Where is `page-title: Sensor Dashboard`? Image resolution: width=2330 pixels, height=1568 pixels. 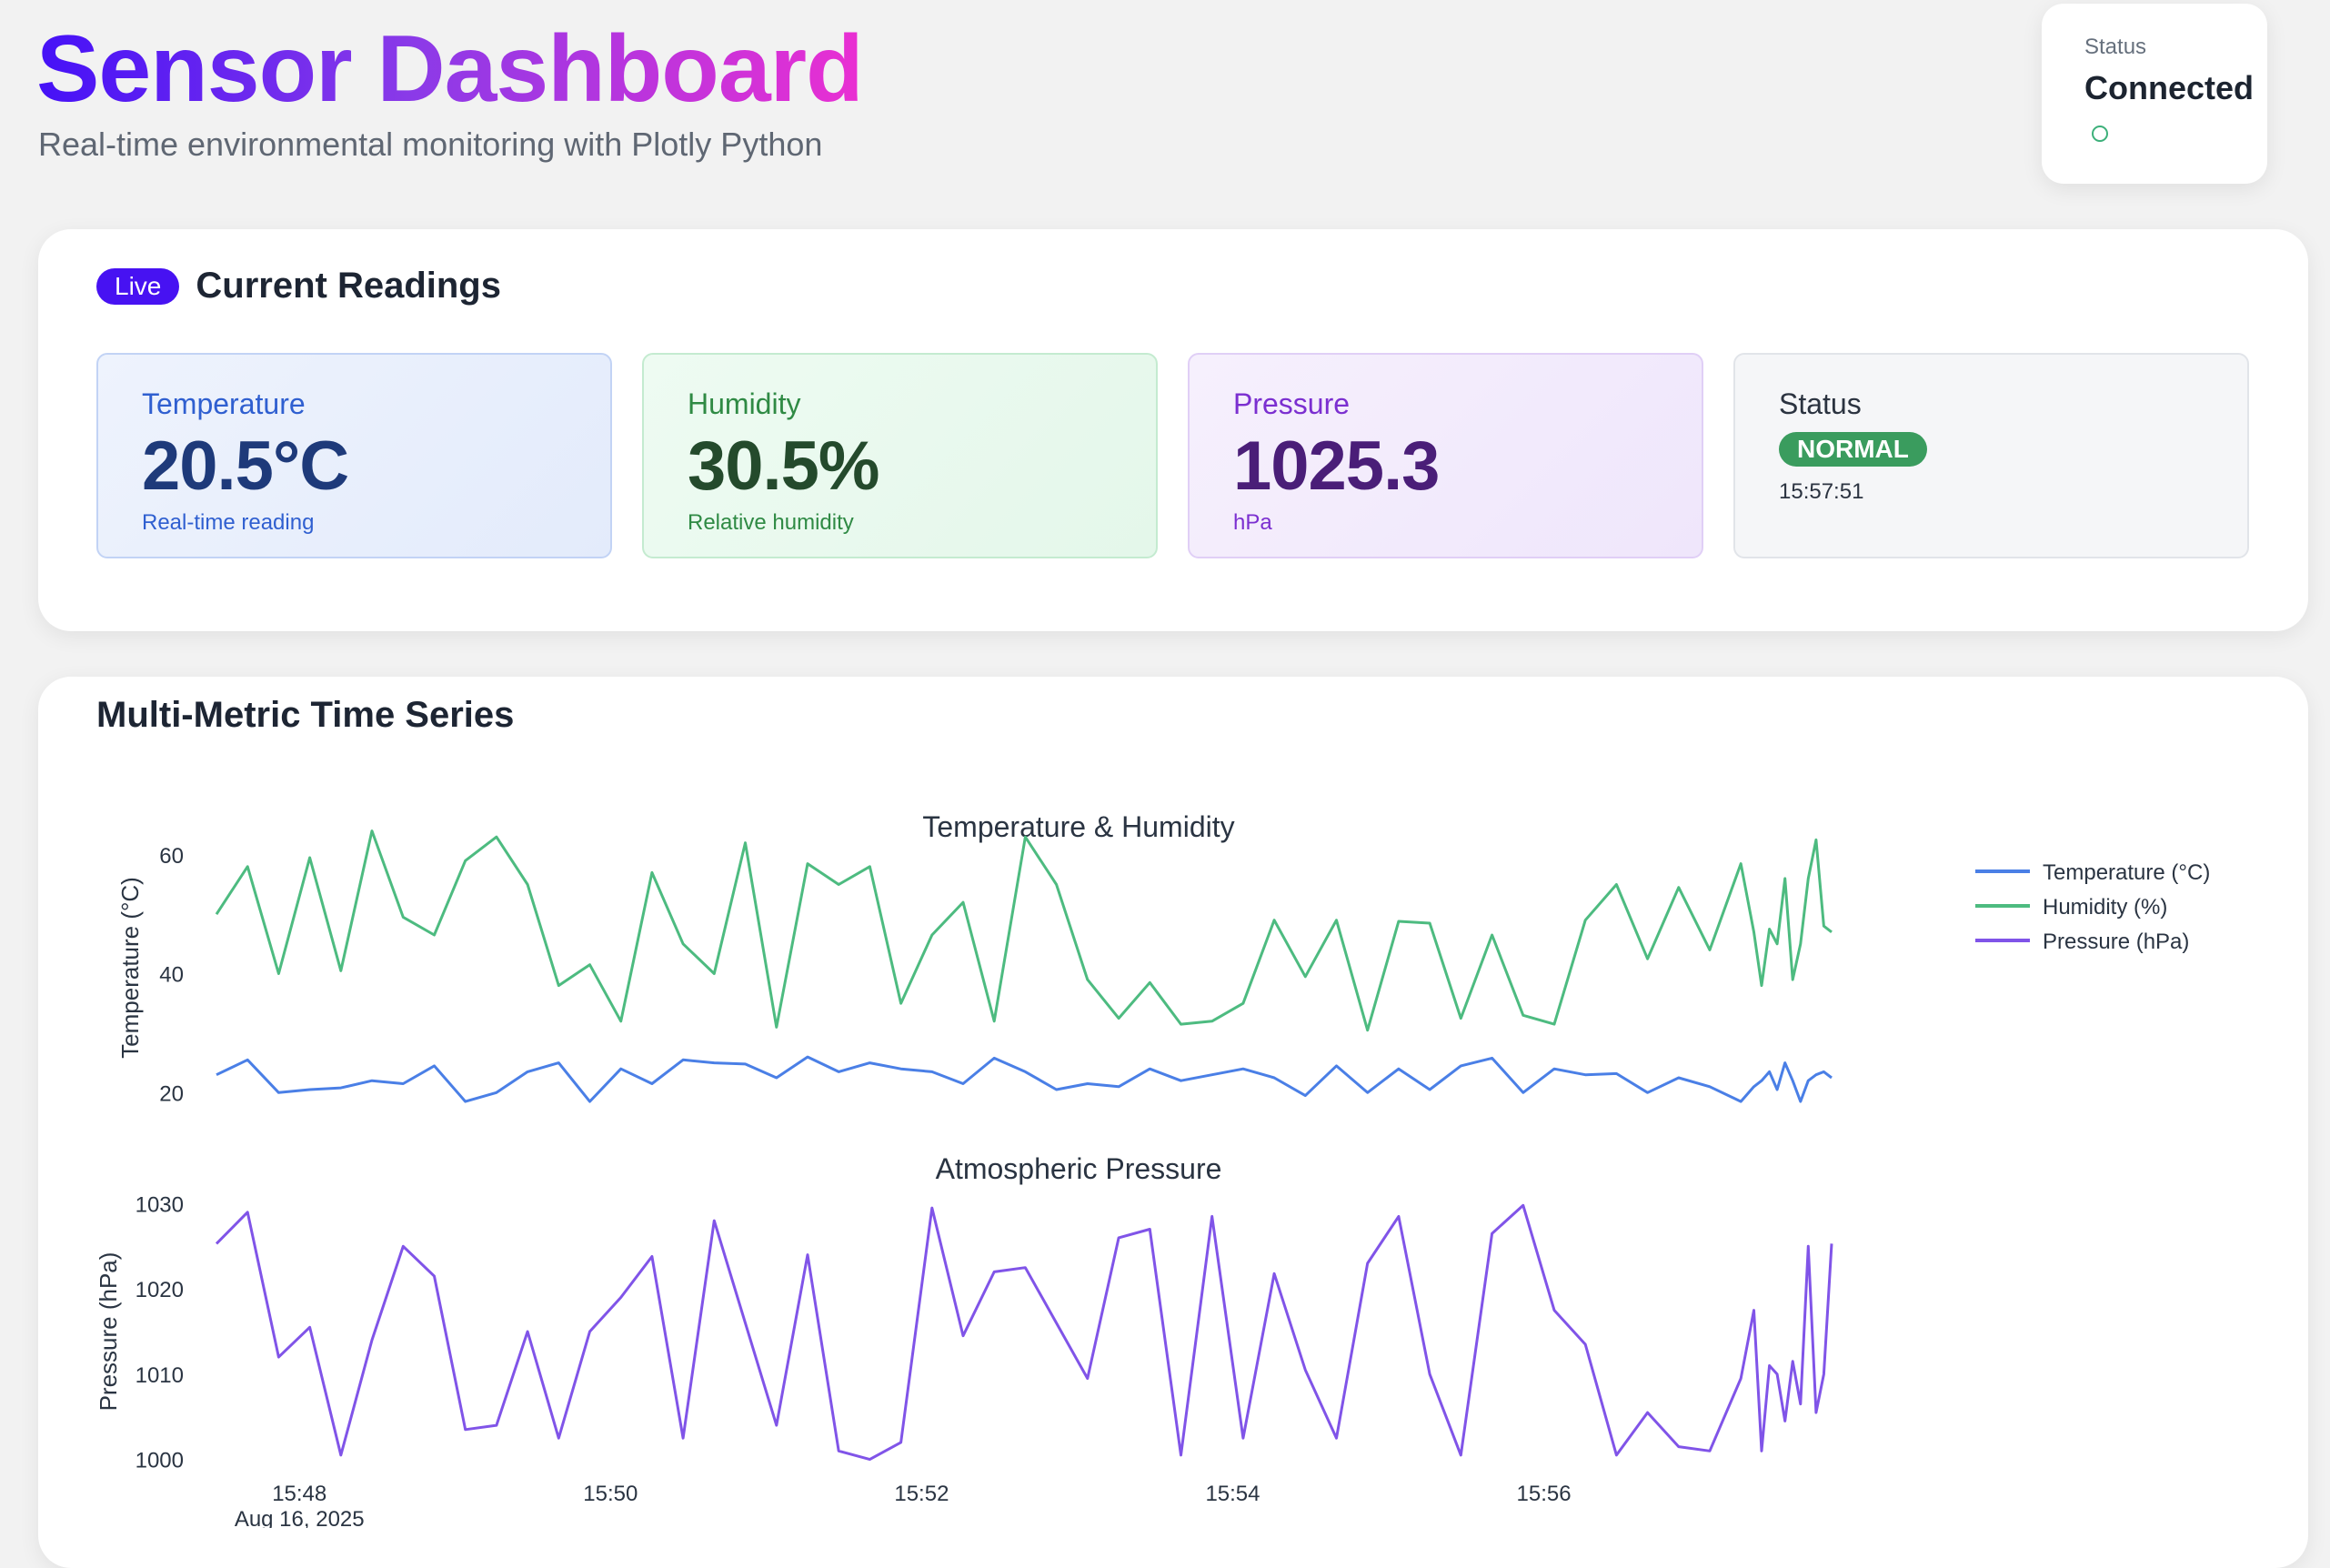
page-title: Sensor Dashboard is located at coordinates (450, 69).